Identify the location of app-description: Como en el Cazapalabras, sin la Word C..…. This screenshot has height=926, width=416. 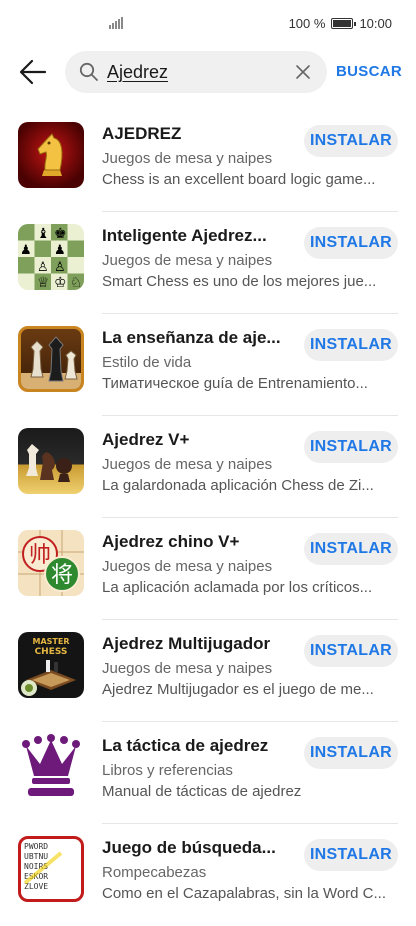
(244, 893).